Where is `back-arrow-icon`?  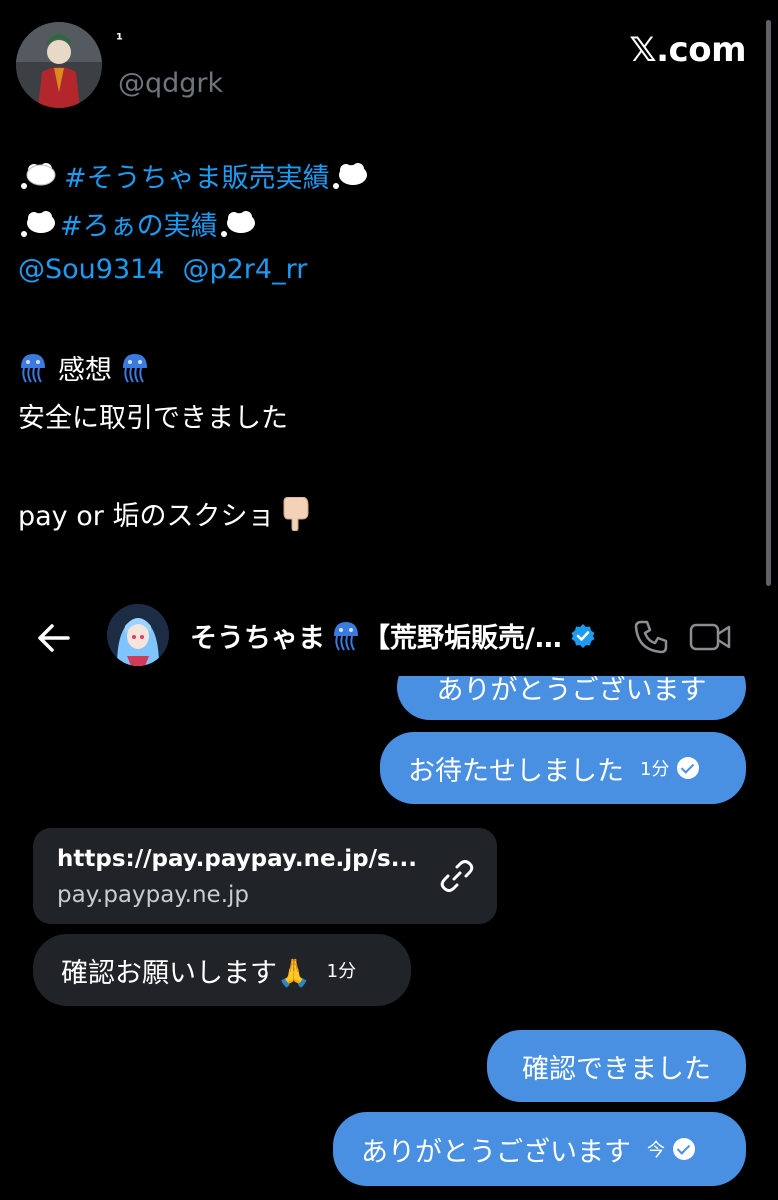 back-arrow-icon is located at coordinates (54, 638).